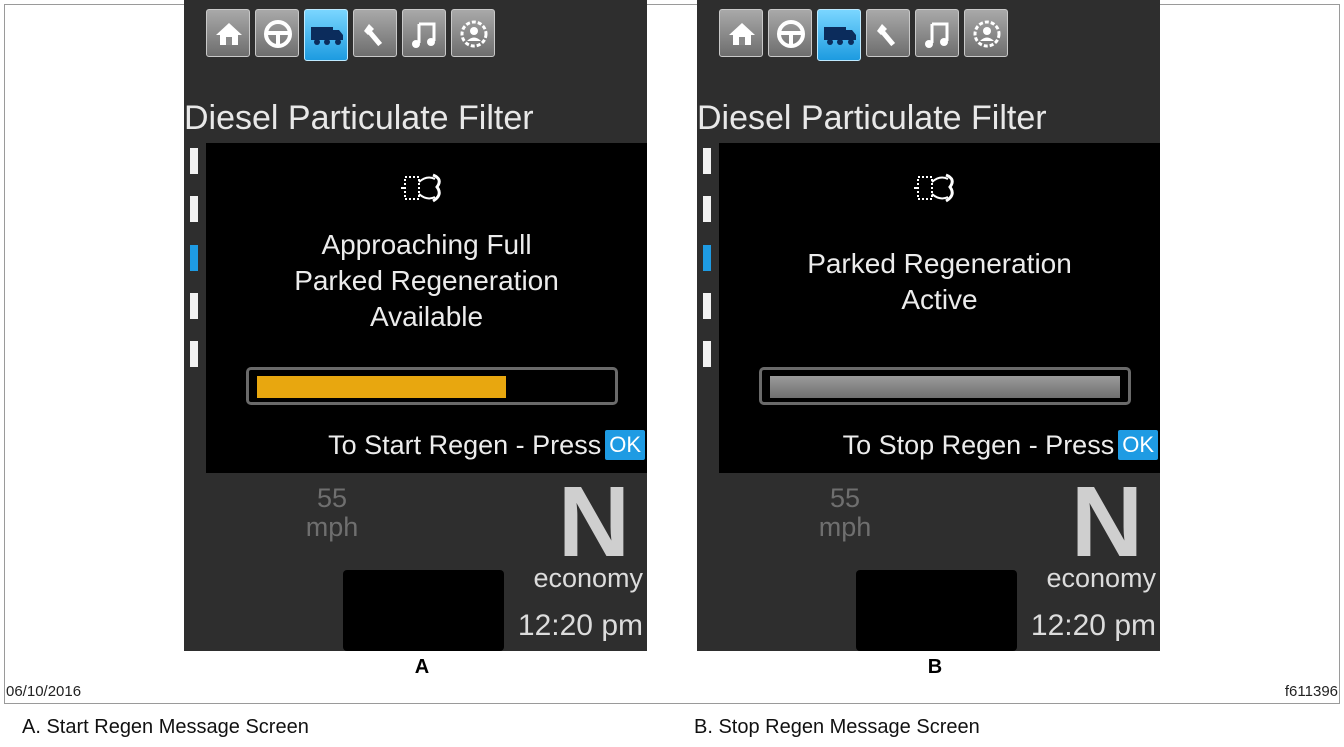  I want to click on regen-message: Parked Regeneration Active, so click(939, 282).